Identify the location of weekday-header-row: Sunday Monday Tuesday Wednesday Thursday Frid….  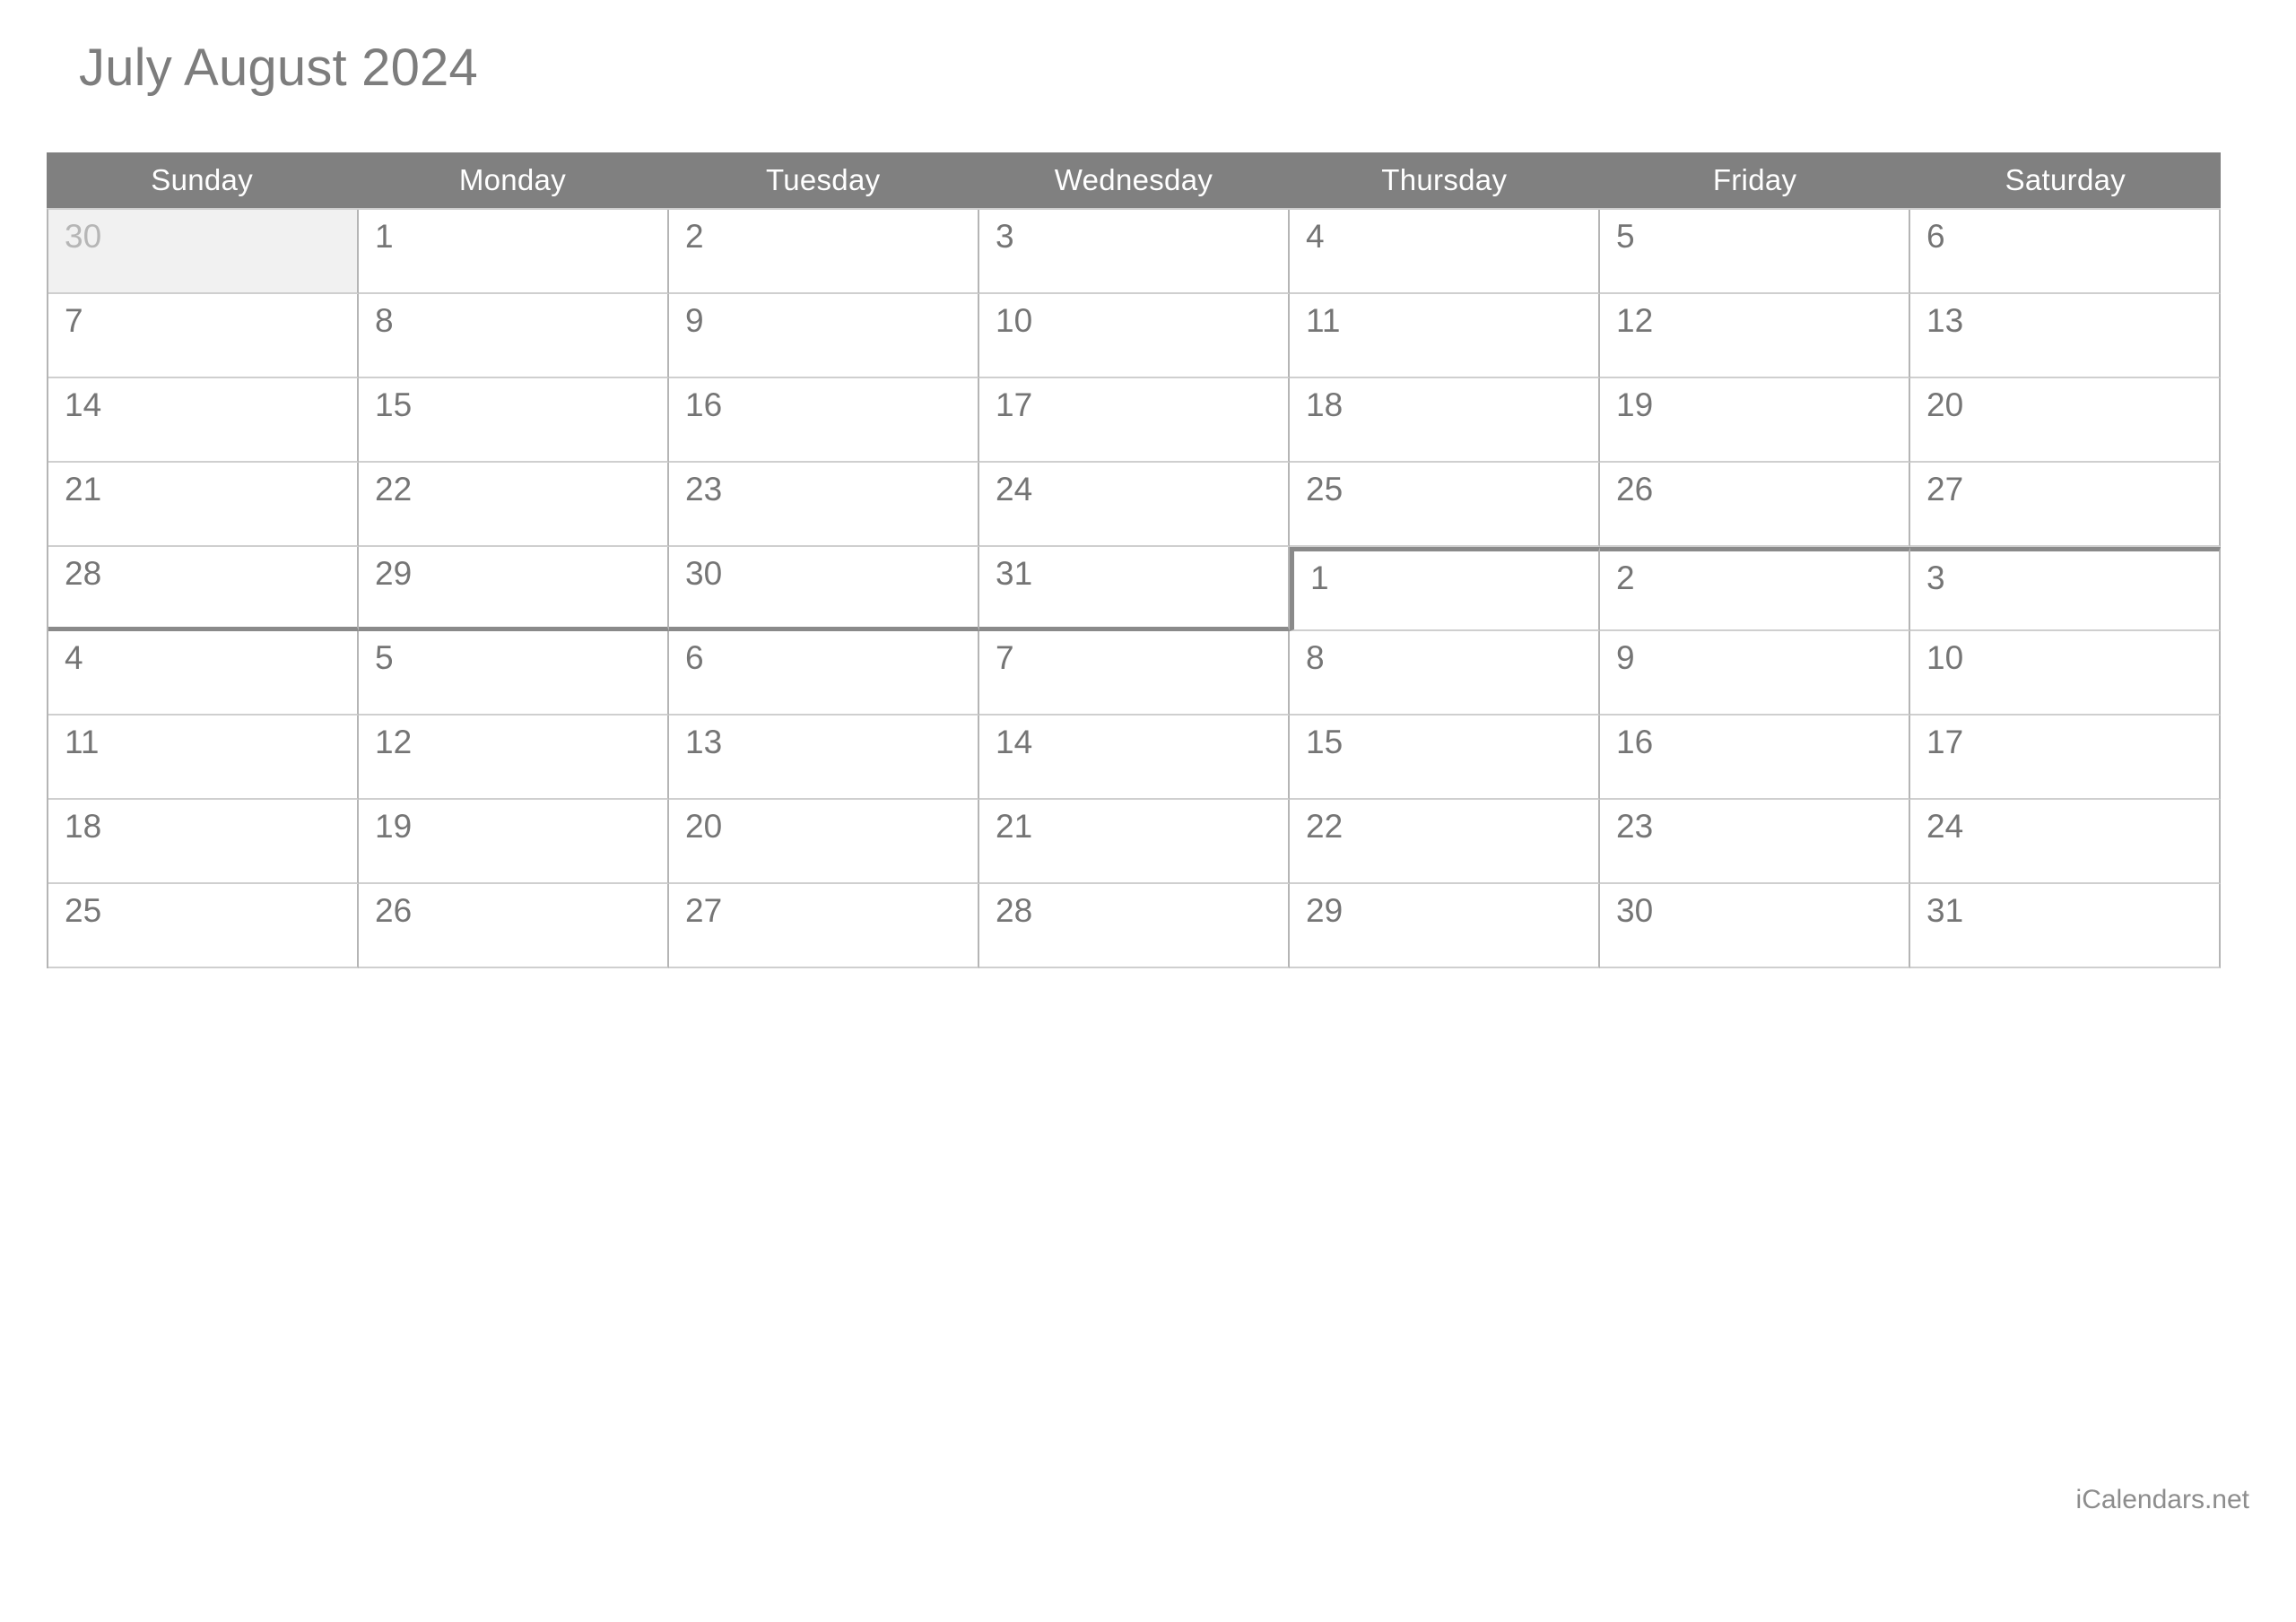
(1134, 180).